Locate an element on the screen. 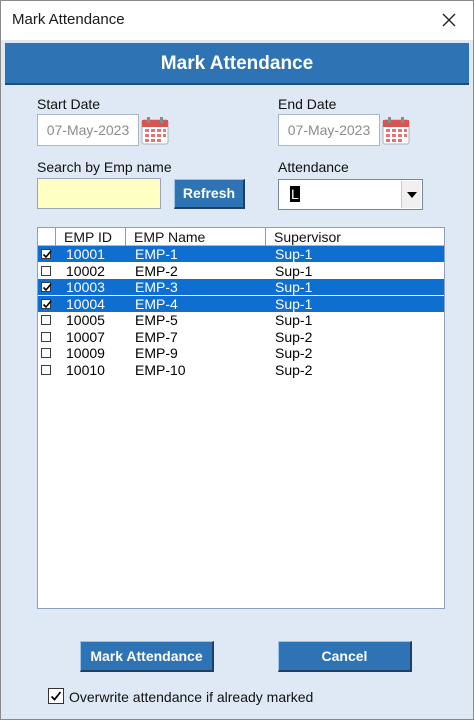 This screenshot has width=474, height=720. row-emp-id: 10003 is located at coordinates (85, 287).